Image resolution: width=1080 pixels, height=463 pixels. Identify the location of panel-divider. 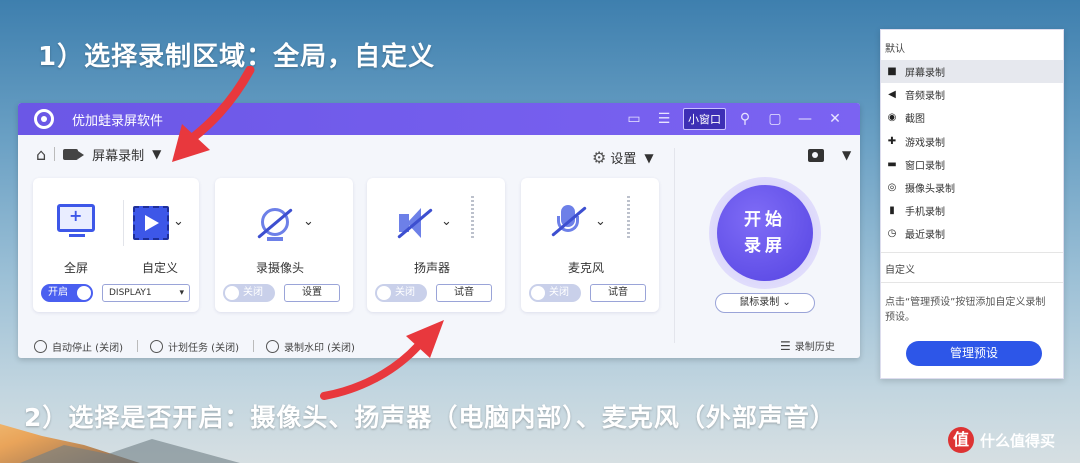
(674, 245).